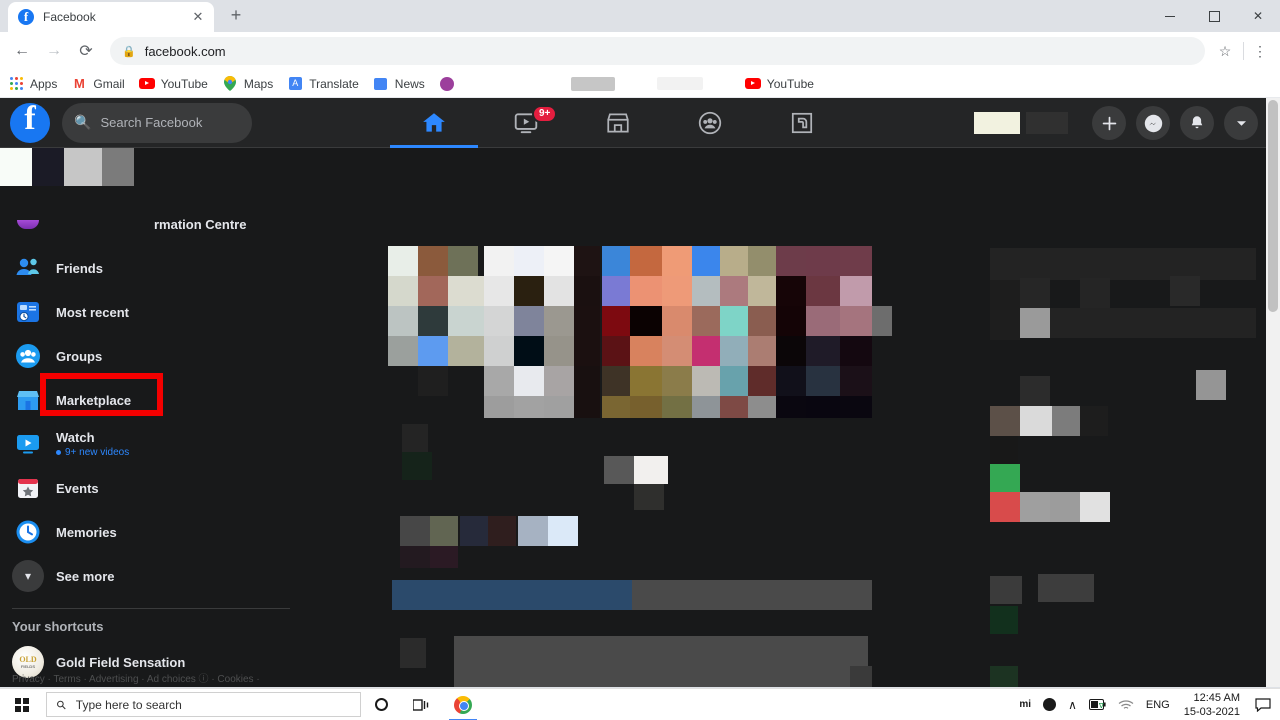 This screenshot has height=720, width=1280. What do you see at coordinates (94, 400) in the screenshot?
I see `sidebar-item-label: Marketplace` at bounding box center [94, 400].